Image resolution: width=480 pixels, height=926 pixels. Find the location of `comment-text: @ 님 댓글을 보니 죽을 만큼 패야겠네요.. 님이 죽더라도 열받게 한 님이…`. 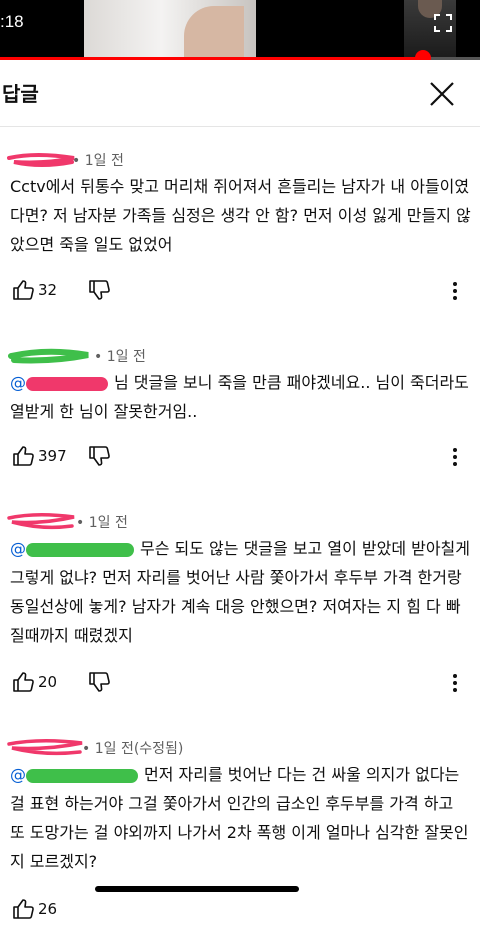

comment-text: @ 님 댓글을 보니 죽을 만큼 패야겠네요.. 님이 죽더라도 열받게 한 님이… is located at coordinates (241, 397).